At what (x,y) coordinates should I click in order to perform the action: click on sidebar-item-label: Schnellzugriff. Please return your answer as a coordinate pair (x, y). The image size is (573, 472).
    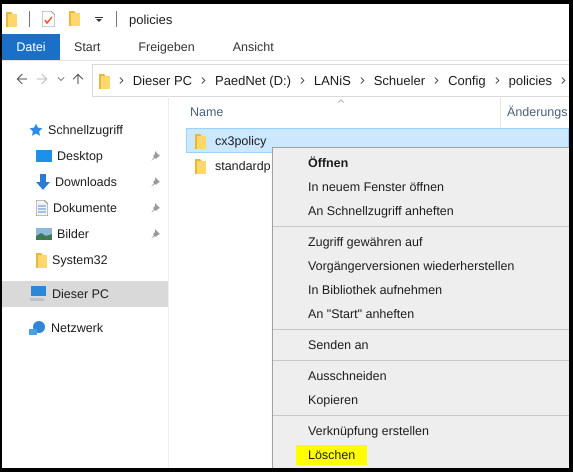
    Looking at the image, I should click on (86, 130).